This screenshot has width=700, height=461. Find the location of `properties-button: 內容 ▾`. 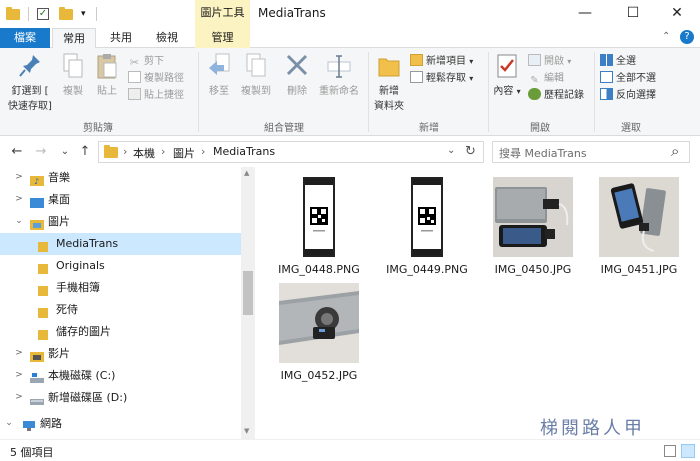

properties-button: 內容 ▾ is located at coordinates (507, 74).